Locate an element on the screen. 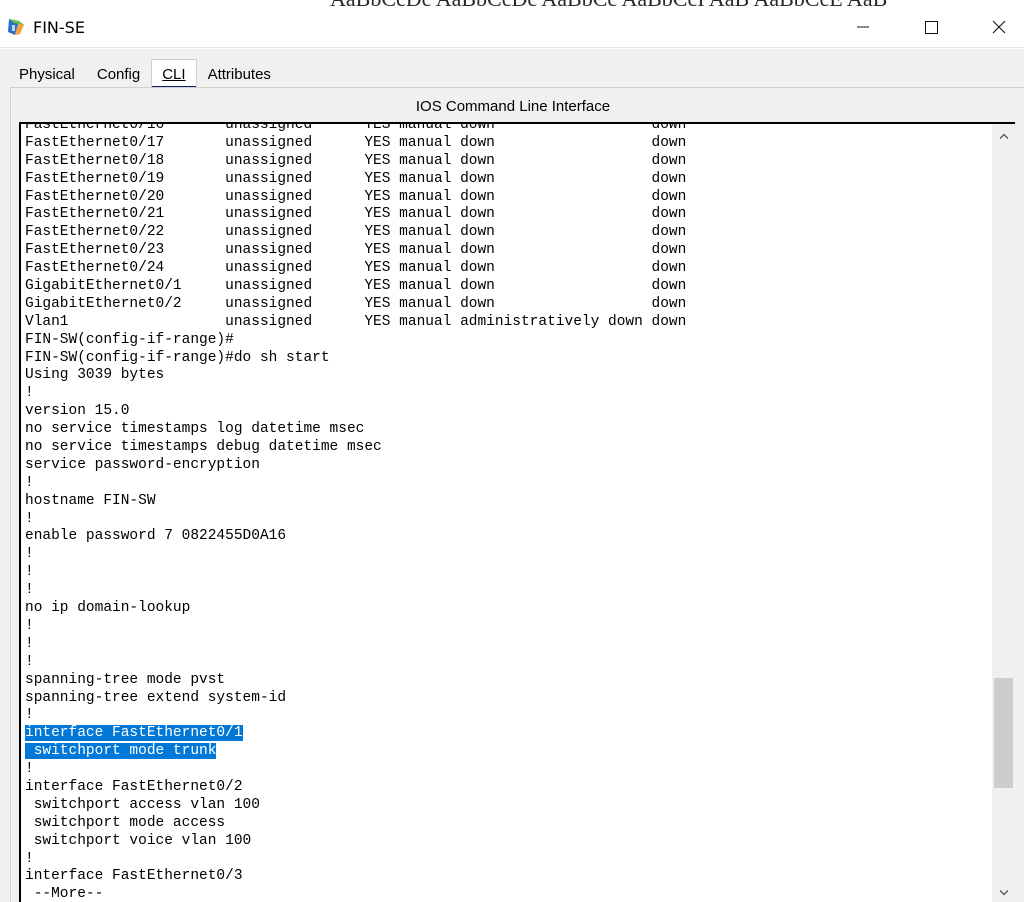  terminal-line: interface FastEthernet0/2 is located at coordinates (355, 788).